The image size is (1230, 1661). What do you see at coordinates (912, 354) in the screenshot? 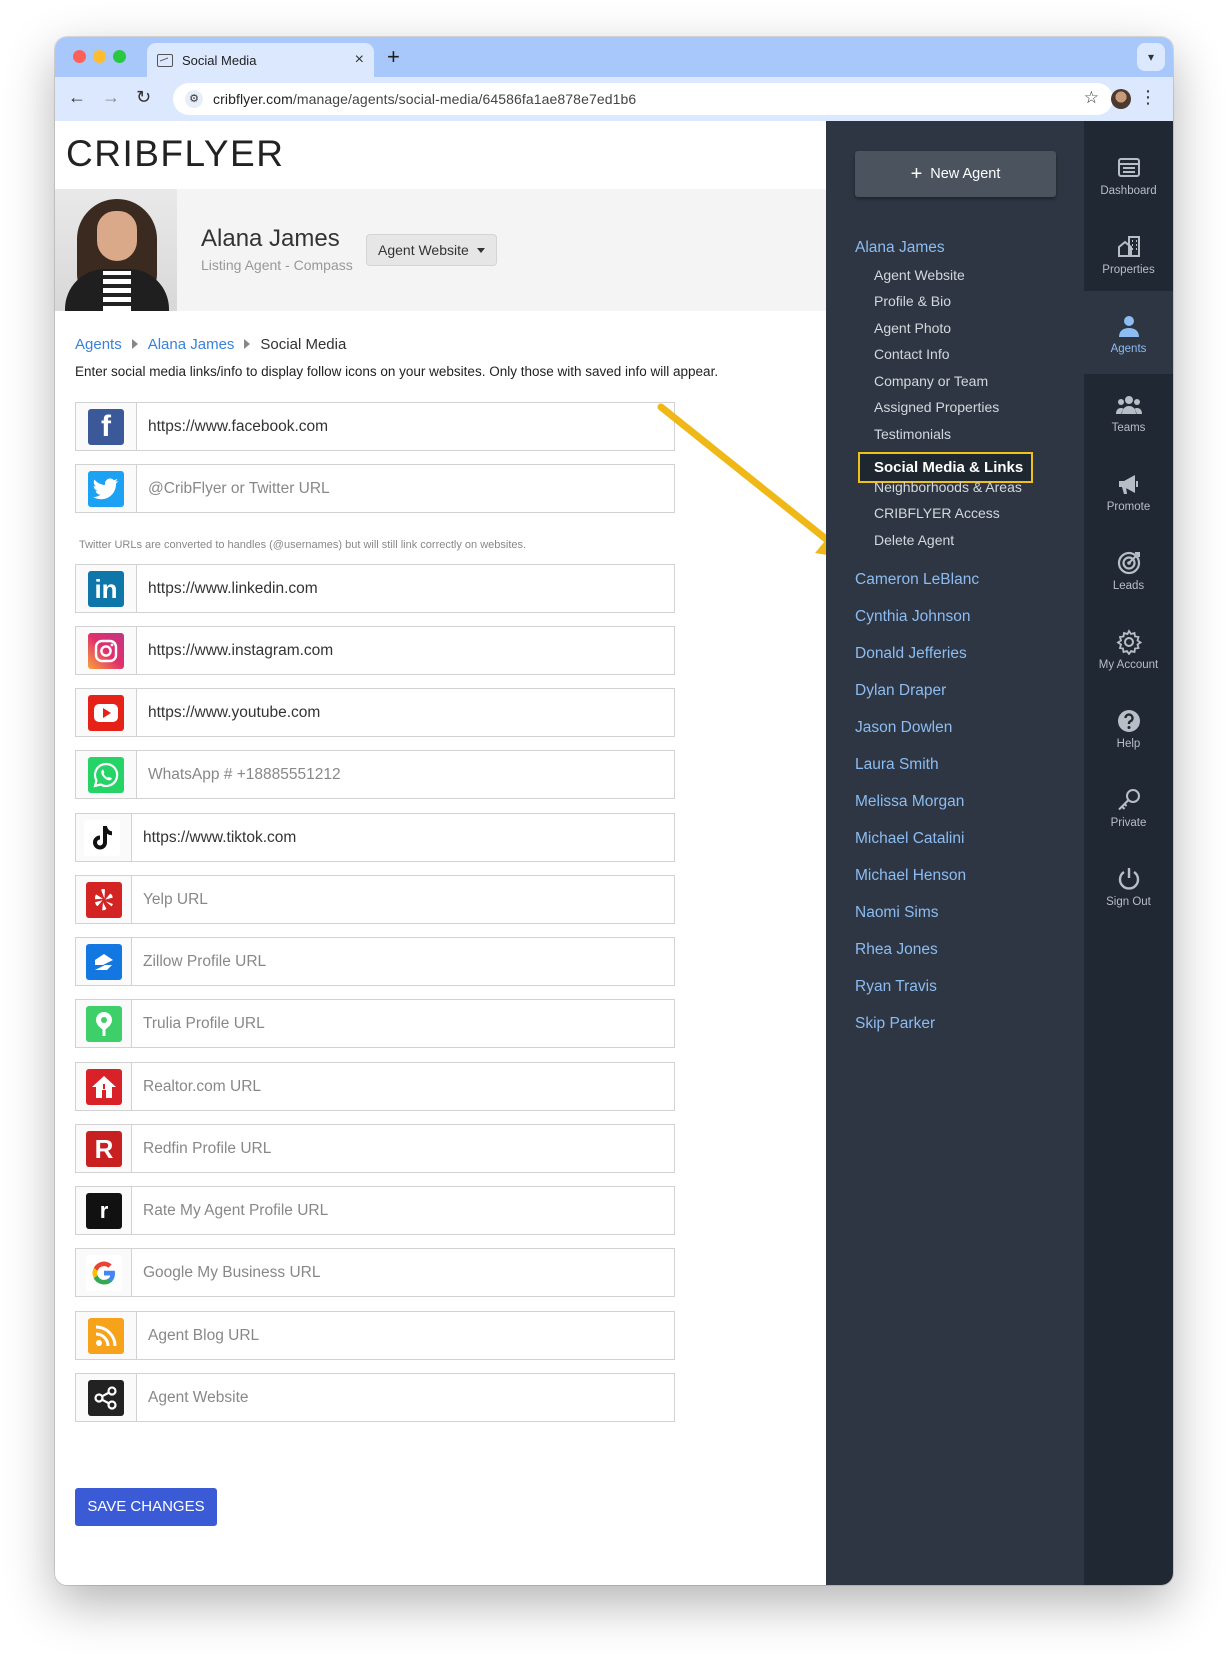
I see `submenu-contact-info: Contact Info` at bounding box center [912, 354].